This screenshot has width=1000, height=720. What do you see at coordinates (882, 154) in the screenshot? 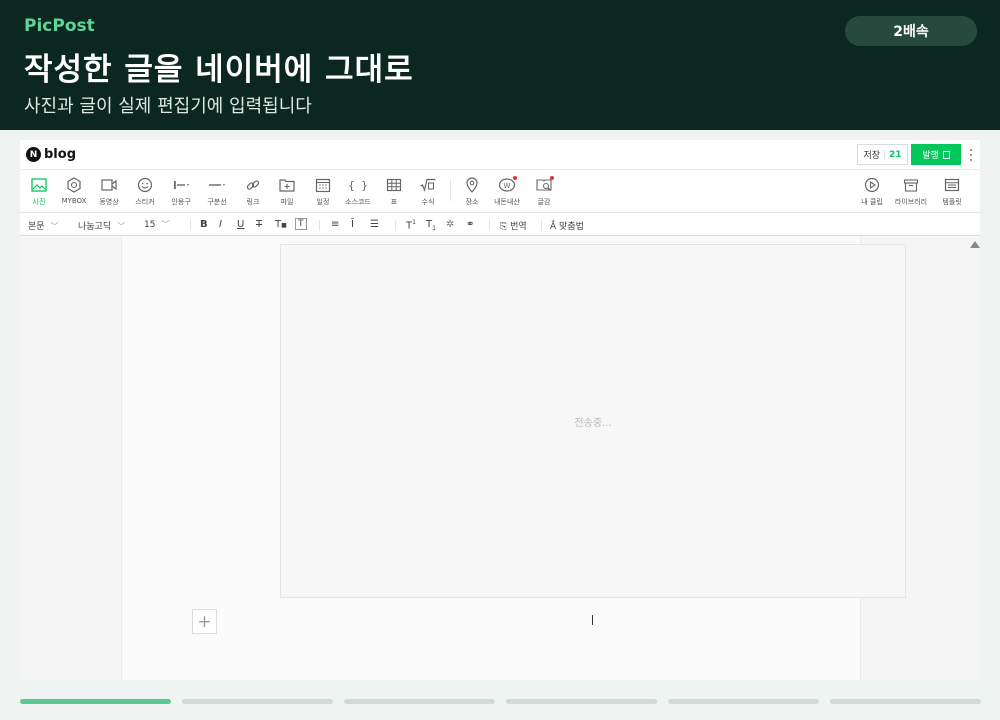
I see `save-button: 저장 21` at bounding box center [882, 154].